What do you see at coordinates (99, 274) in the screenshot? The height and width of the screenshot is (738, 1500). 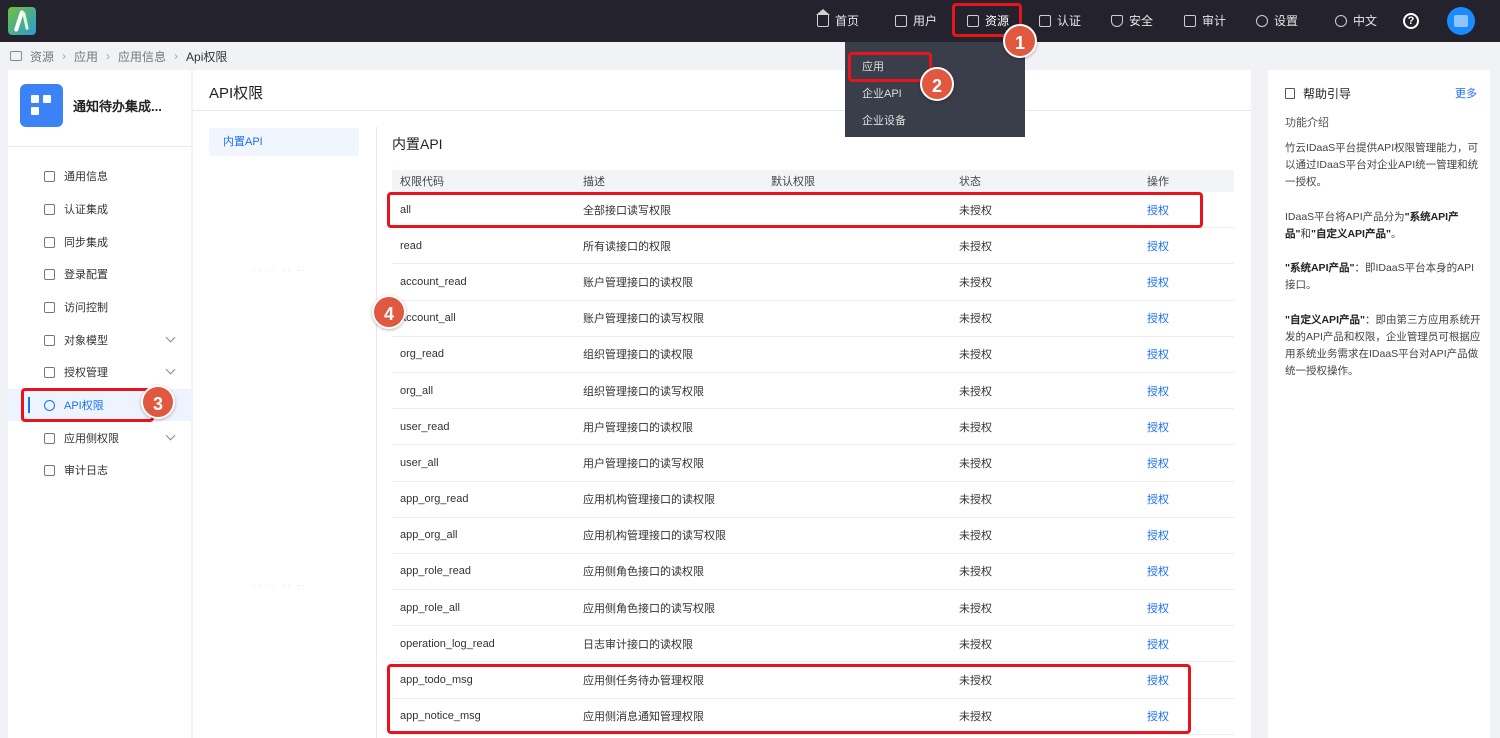 I see `sidebar-item-login-config: 登录配置` at bounding box center [99, 274].